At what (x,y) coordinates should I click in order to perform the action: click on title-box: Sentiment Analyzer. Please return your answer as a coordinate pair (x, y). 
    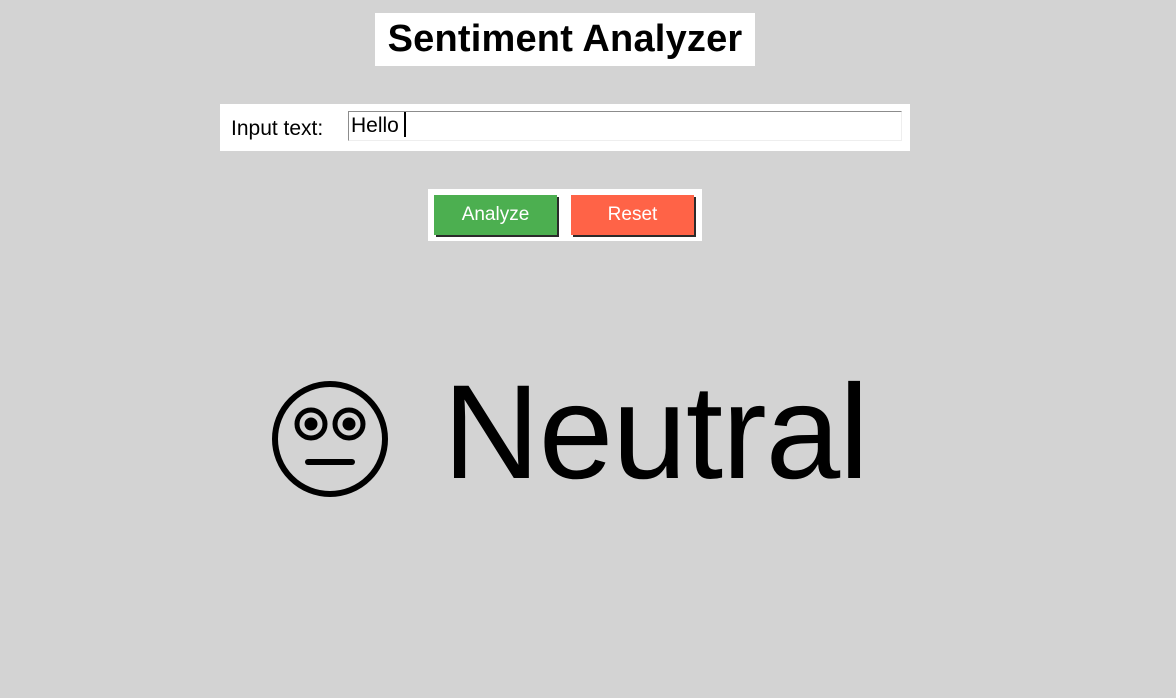
    Looking at the image, I should click on (565, 39).